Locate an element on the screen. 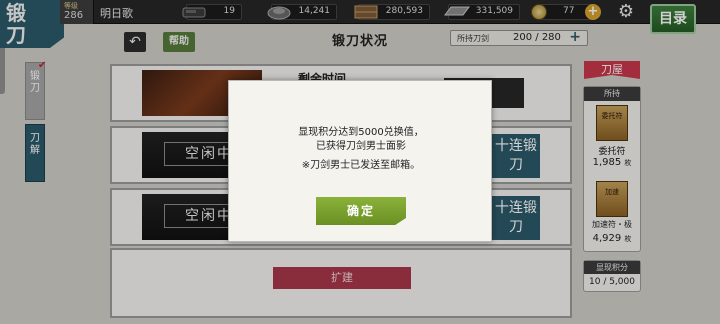 The width and height of the screenshot is (720, 324). dialog-message-line-1: 显现积分达到5000兑换值， is located at coordinates (361, 132).